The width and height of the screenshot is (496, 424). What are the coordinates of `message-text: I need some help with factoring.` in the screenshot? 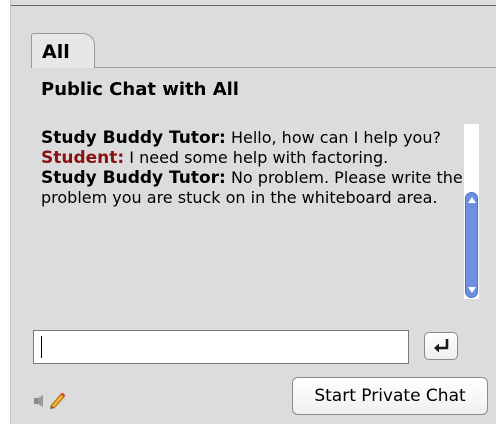 It's located at (256, 157).